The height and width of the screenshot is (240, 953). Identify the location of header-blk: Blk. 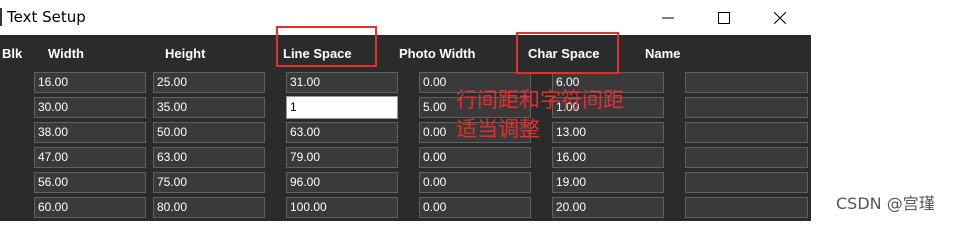
(12, 53).